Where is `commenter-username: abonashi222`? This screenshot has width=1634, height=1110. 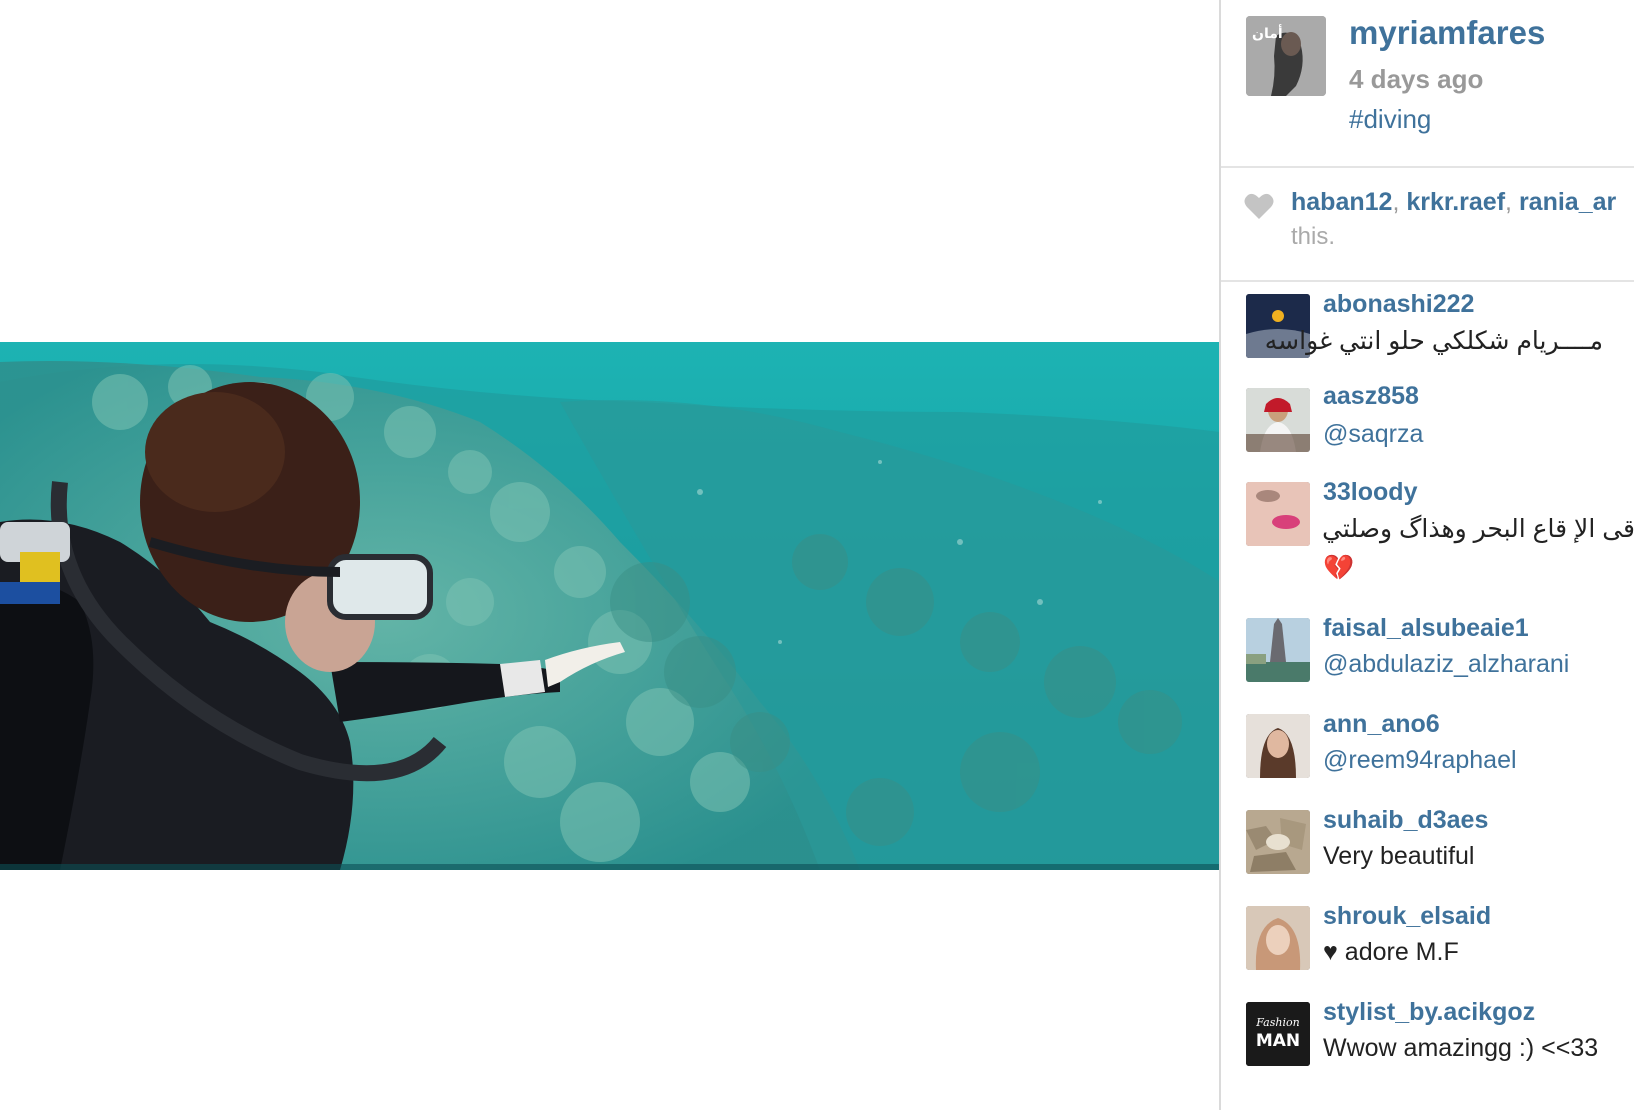 commenter-username: abonashi222 is located at coordinates (1398, 304).